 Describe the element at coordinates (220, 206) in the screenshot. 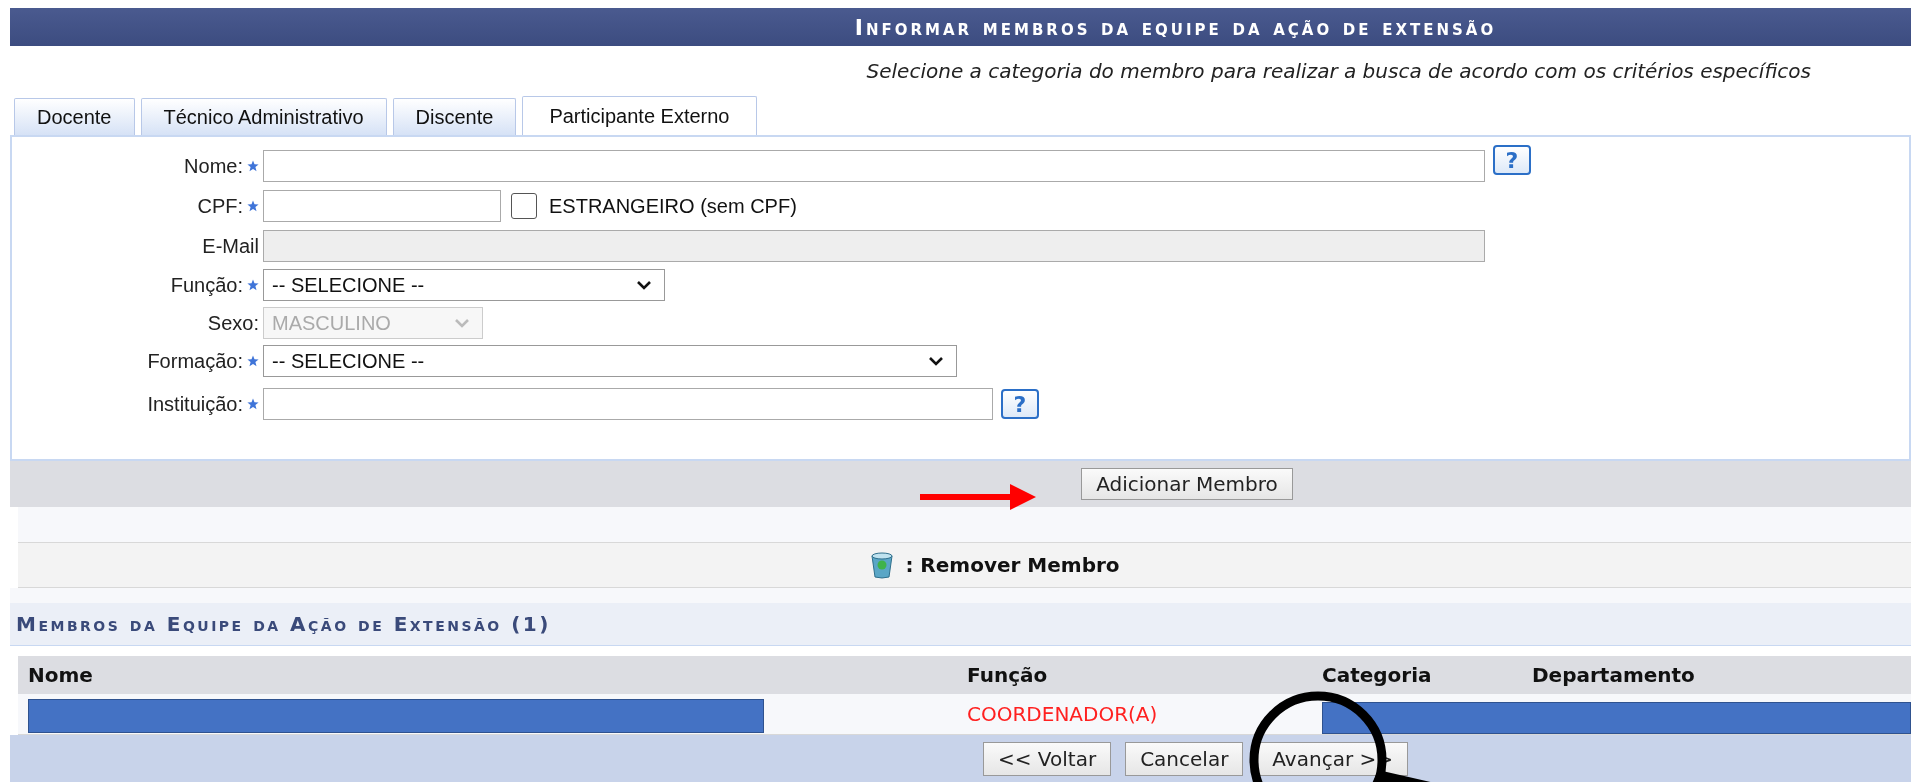

I see `field-label: CPF:` at that location.